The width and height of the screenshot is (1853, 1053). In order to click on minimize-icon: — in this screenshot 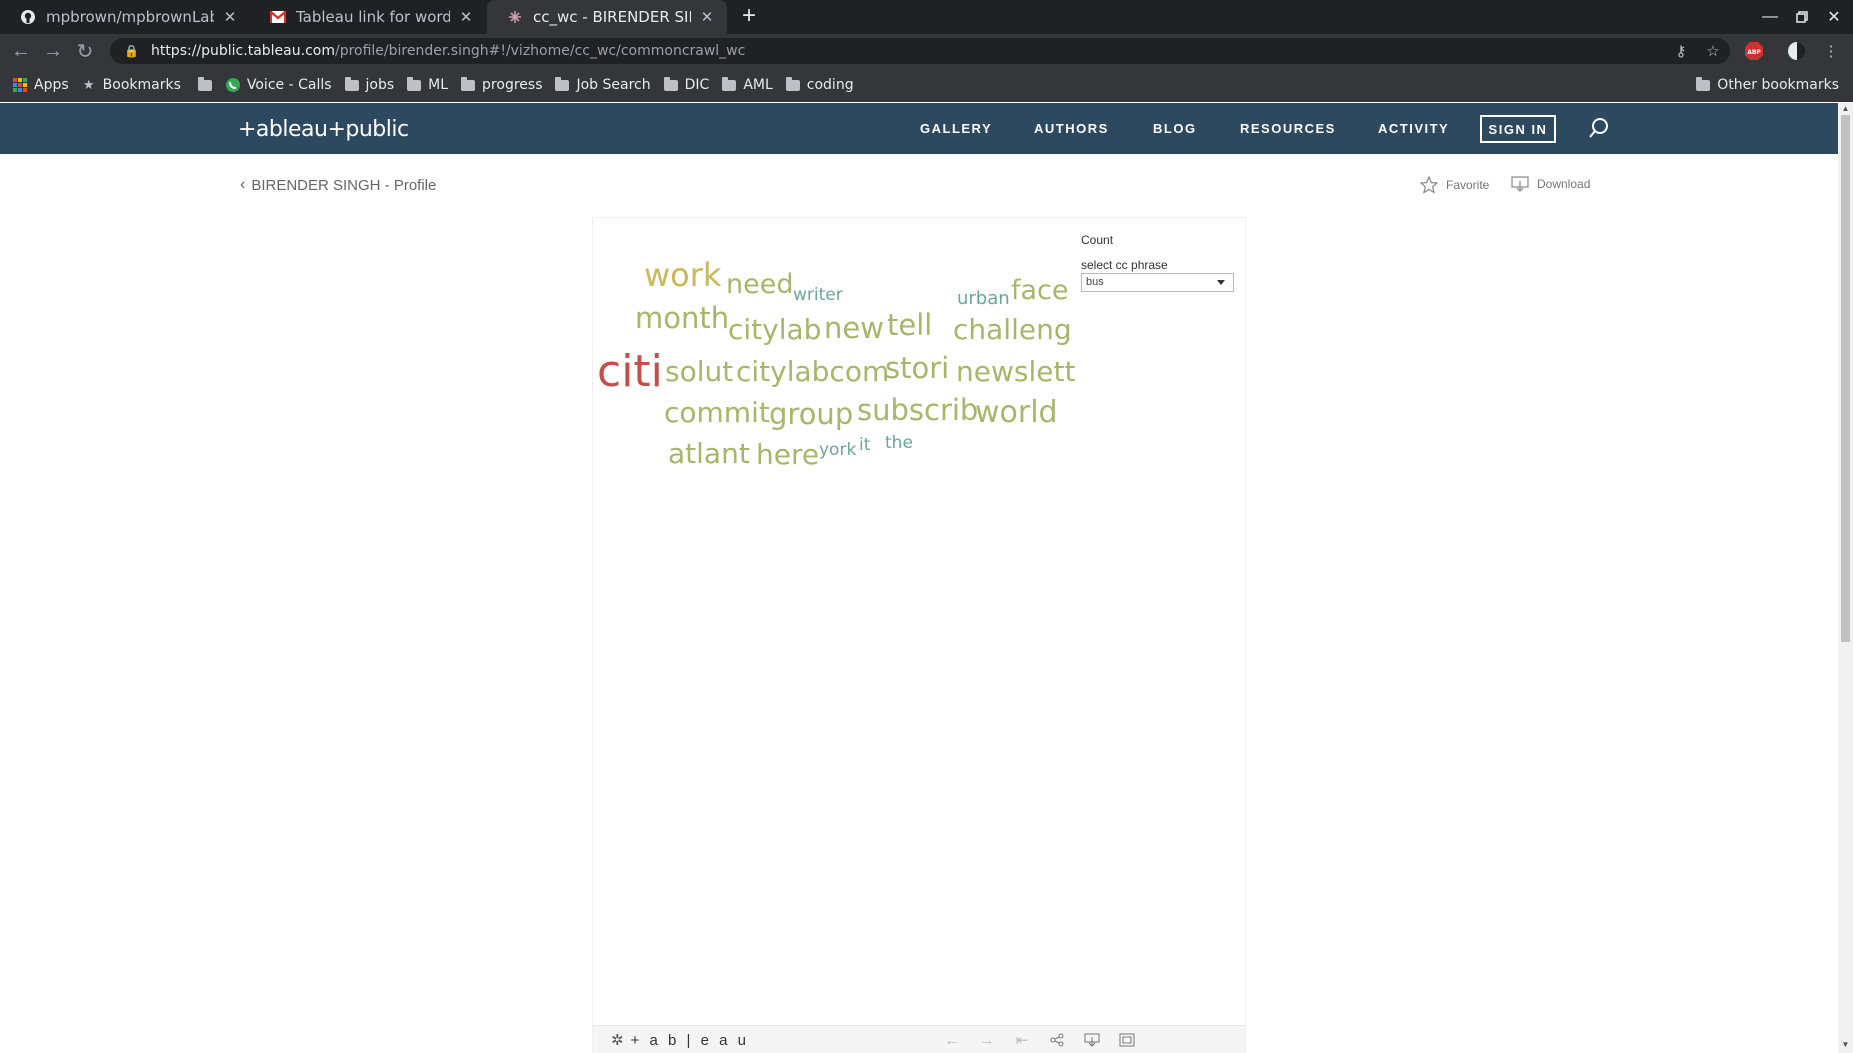, I will do `click(1770, 17)`.